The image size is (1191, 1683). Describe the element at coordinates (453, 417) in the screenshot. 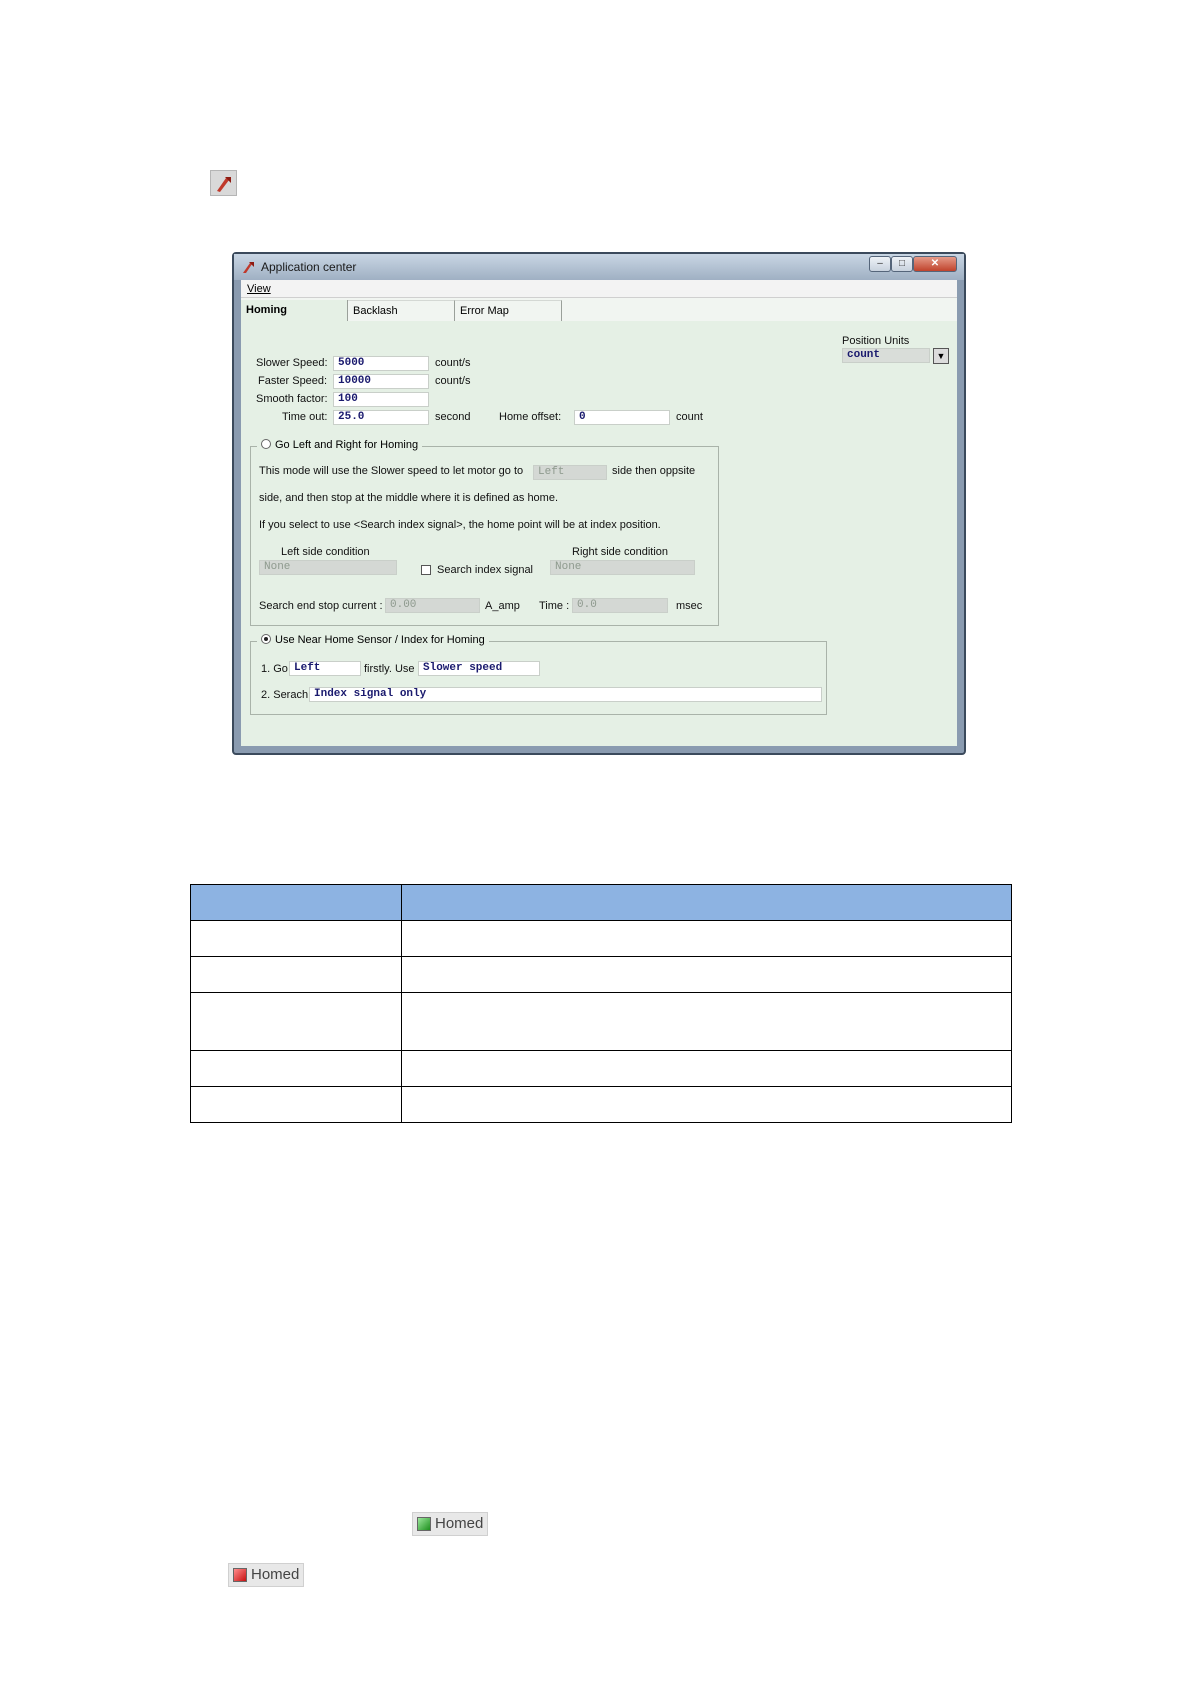

I see `time-out-unit: second` at that location.